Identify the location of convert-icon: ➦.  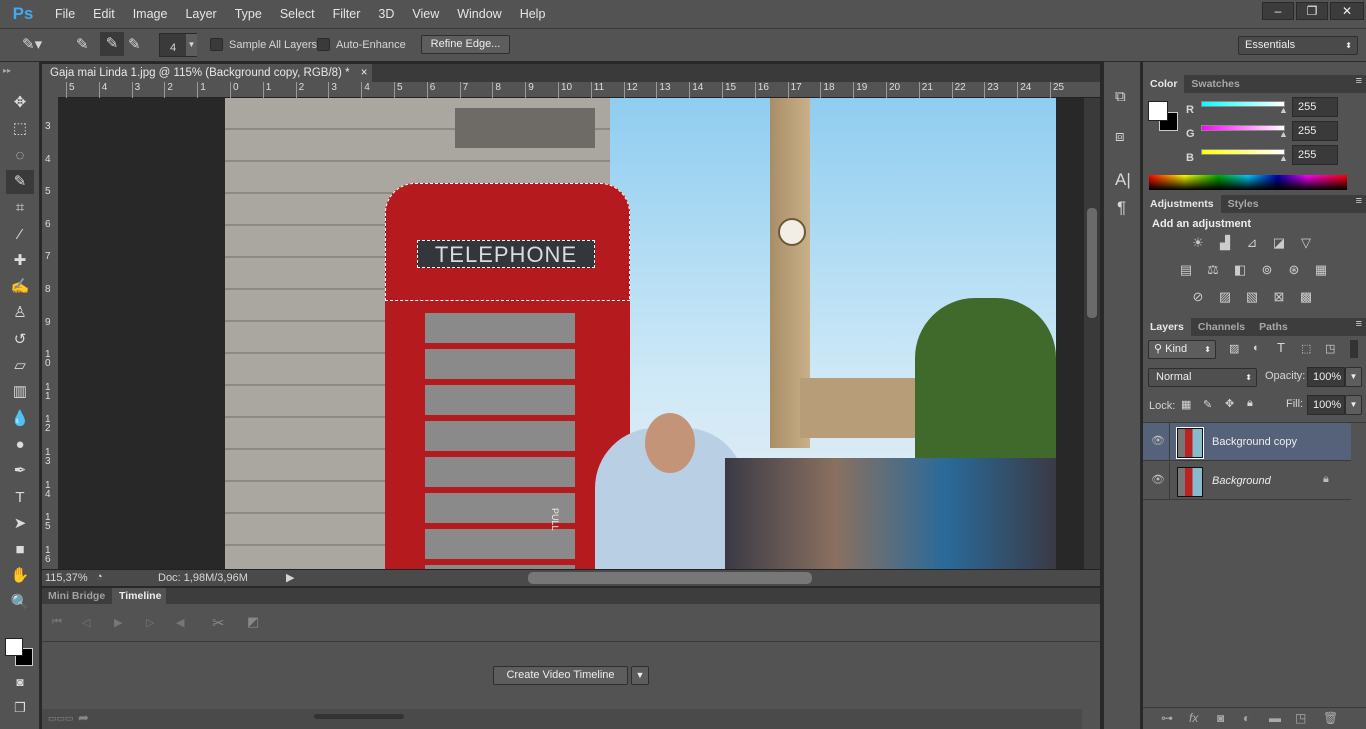
(83, 718).